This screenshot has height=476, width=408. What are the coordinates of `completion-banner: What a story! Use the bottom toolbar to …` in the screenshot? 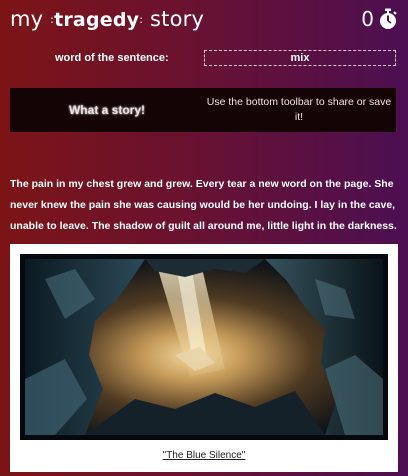 It's located at (203, 110).